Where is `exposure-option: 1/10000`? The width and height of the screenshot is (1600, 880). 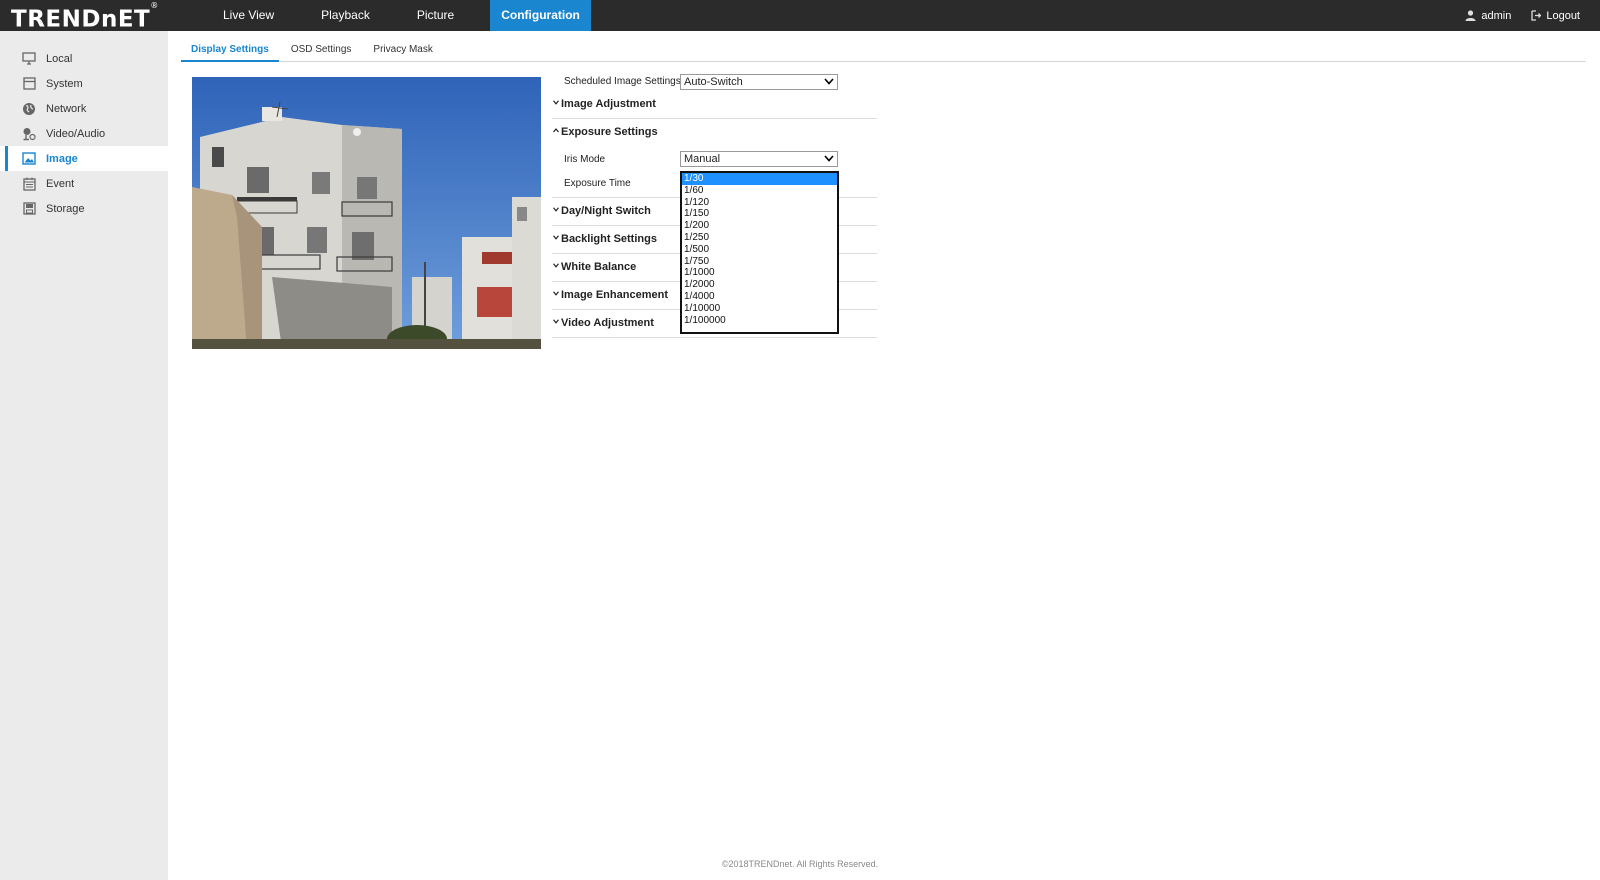 exposure-option: 1/10000 is located at coordinates (759, 309).